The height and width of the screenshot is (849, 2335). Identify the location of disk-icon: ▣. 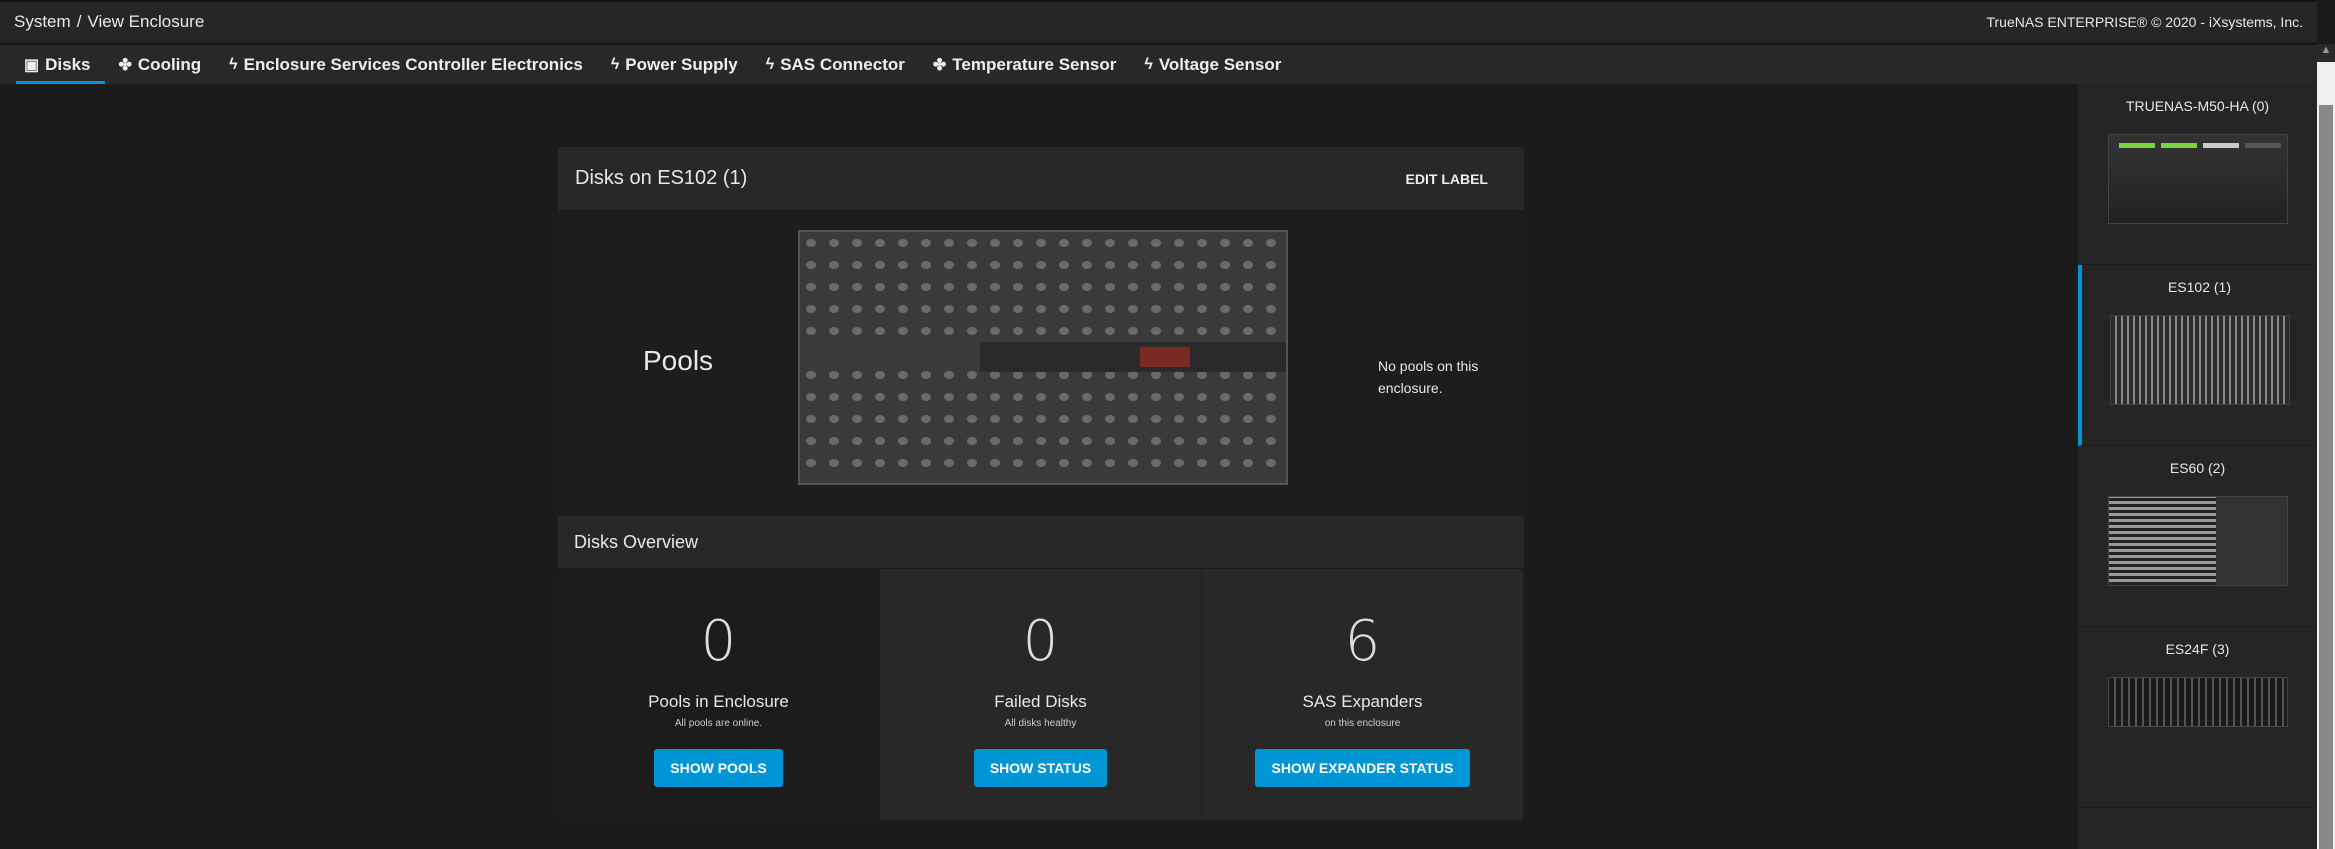
(32, 65).